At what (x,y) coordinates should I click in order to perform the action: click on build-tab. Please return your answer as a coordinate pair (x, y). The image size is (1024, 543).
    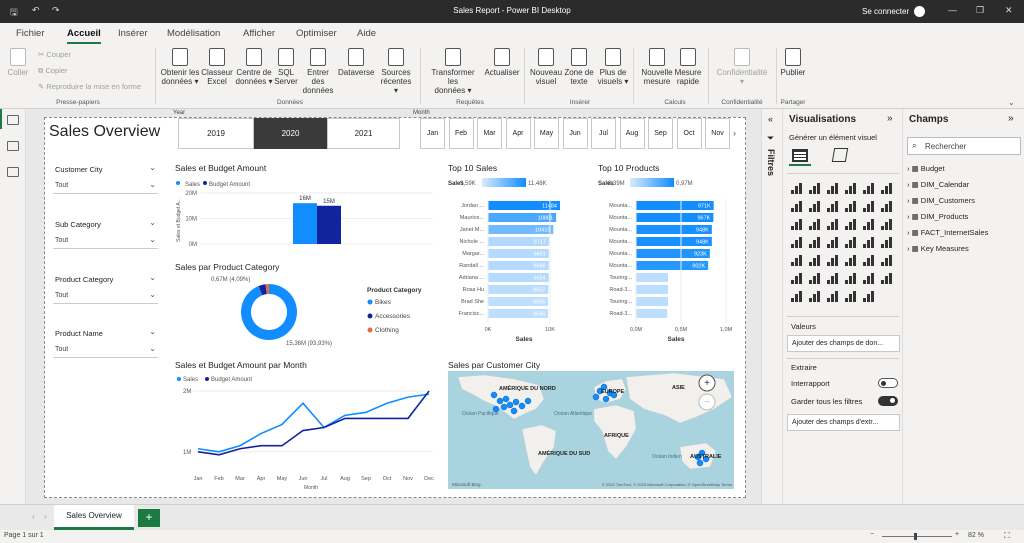
    Looking at the image, I should click on (800, 156).